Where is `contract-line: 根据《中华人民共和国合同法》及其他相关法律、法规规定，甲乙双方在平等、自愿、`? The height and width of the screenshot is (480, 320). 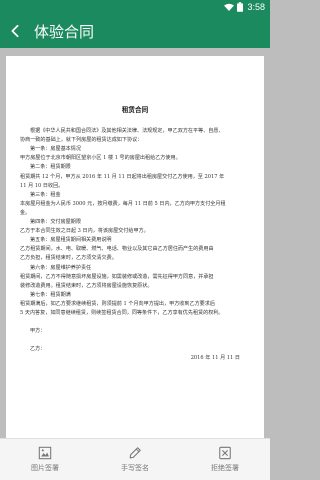
contract-line: 根据《中华人民共和国合同法》及其他相关法律、法规规定，甲乙双方在平等、自愿、 is located at coordinates (127, 131).